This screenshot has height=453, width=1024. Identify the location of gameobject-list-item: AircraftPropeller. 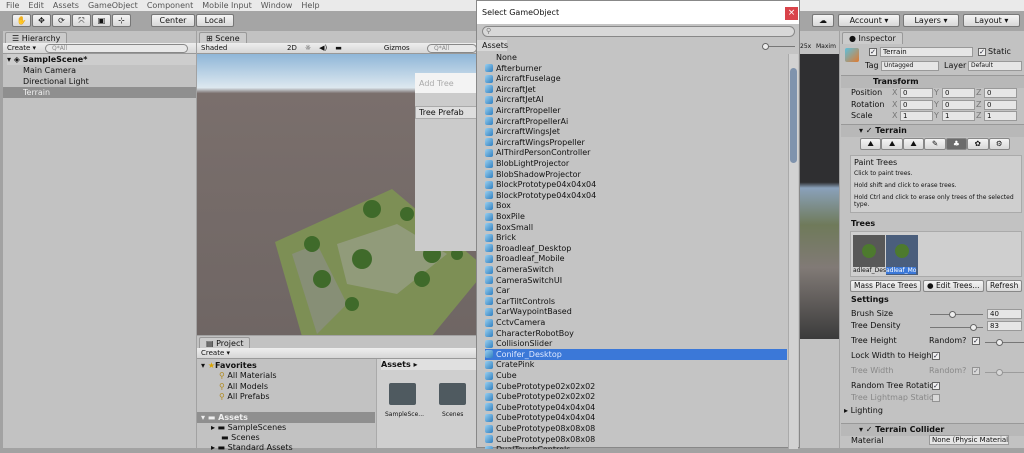
(636, 110).